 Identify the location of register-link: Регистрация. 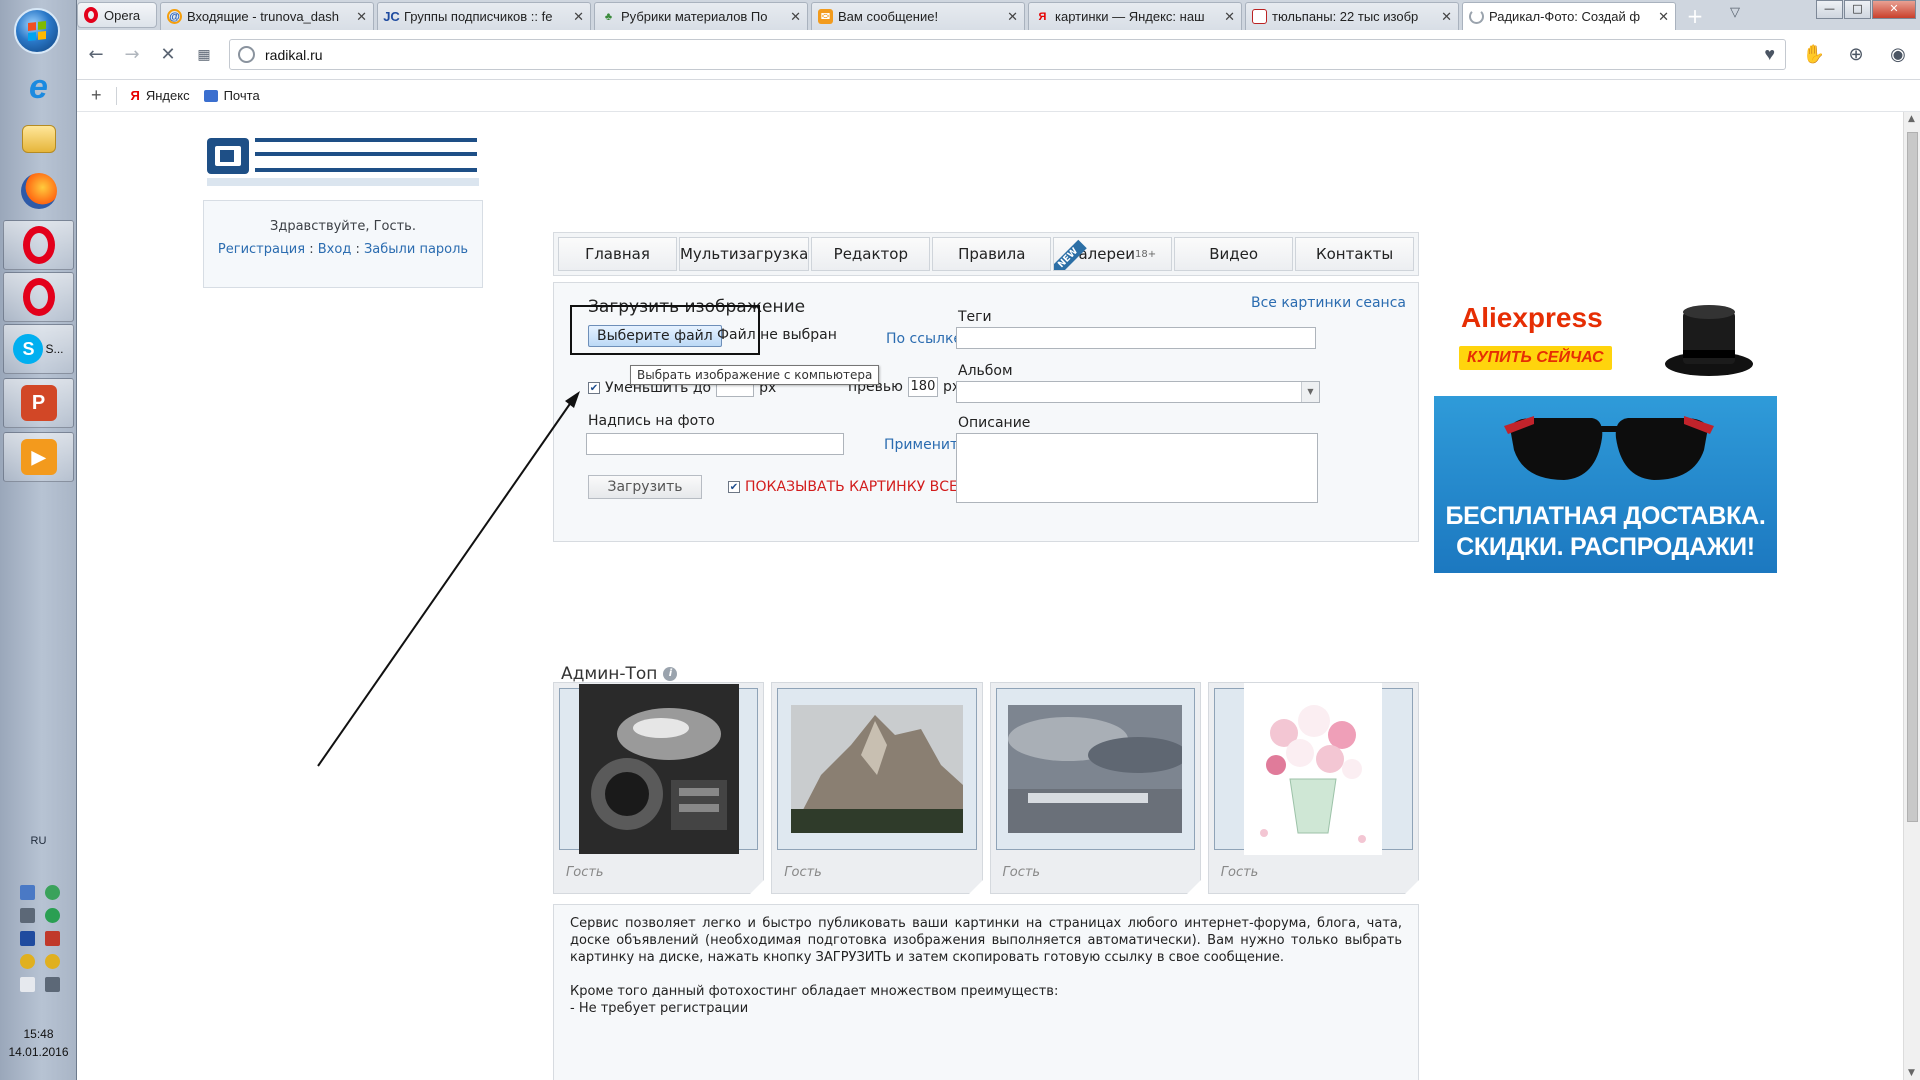
(261, 249).